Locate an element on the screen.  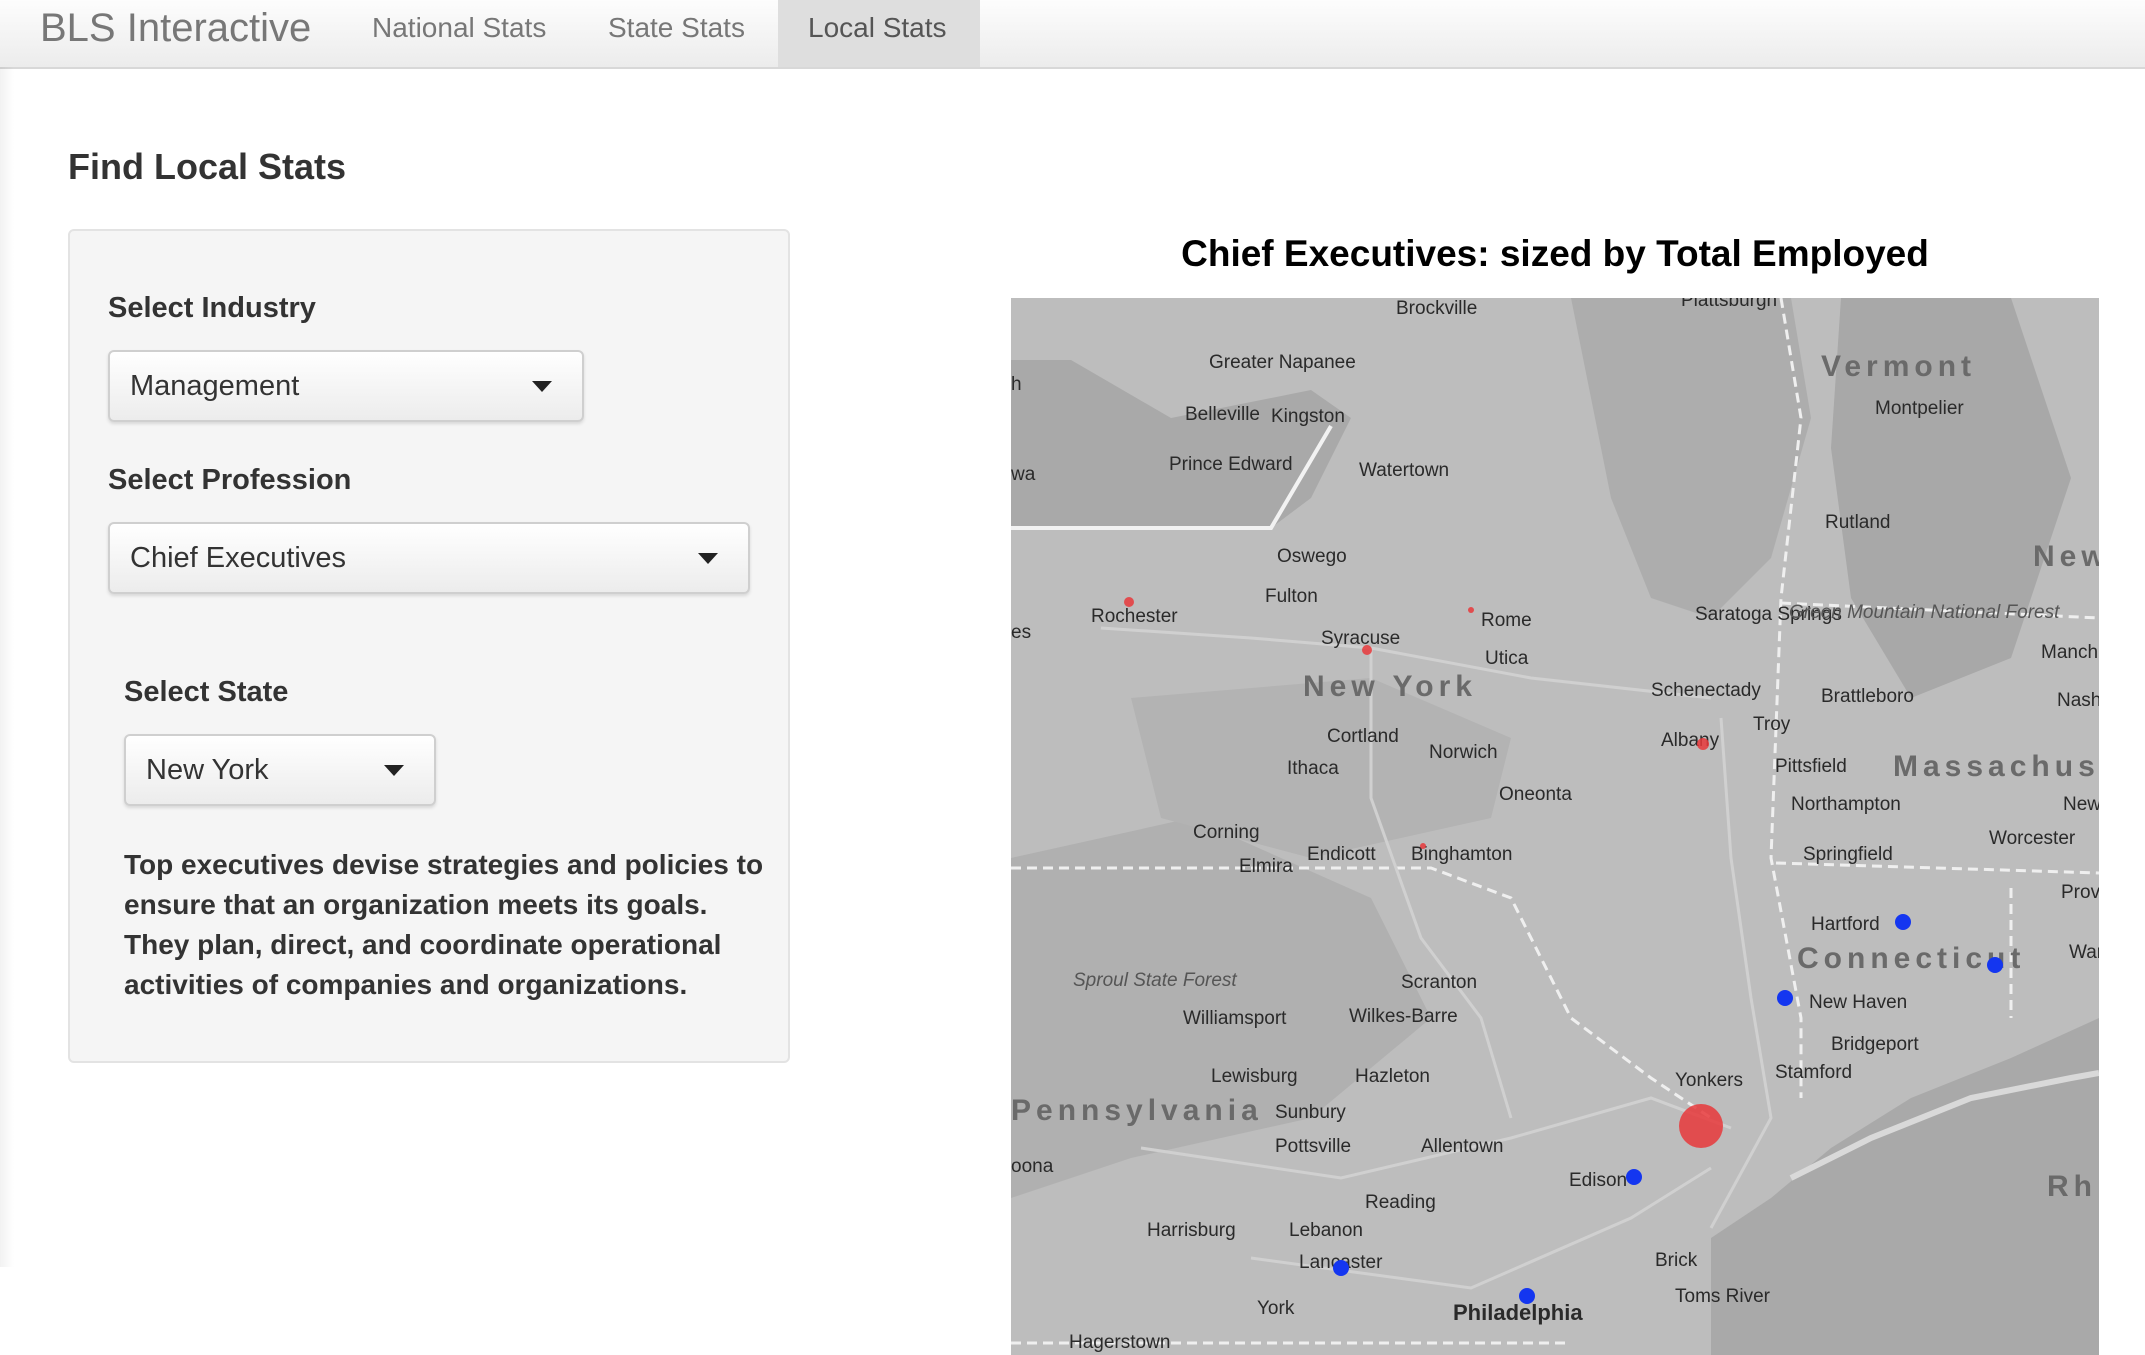
city-label: Nash is located at coordinates (2078, 700).